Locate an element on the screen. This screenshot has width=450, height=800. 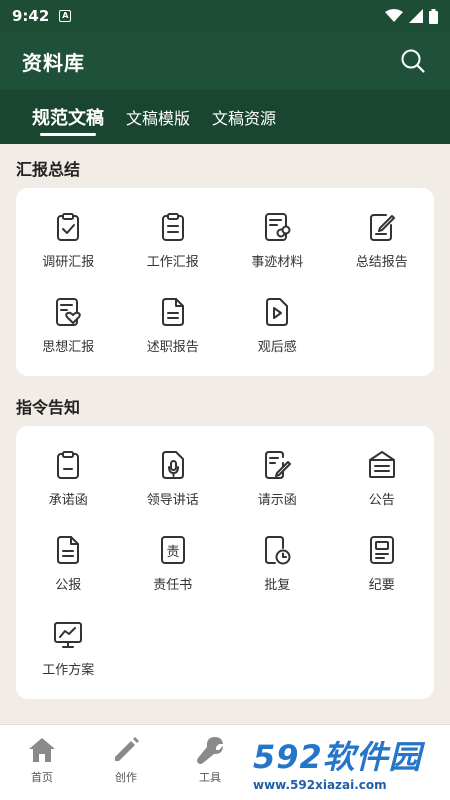
signal-icon is located at coordinates (416, 16).